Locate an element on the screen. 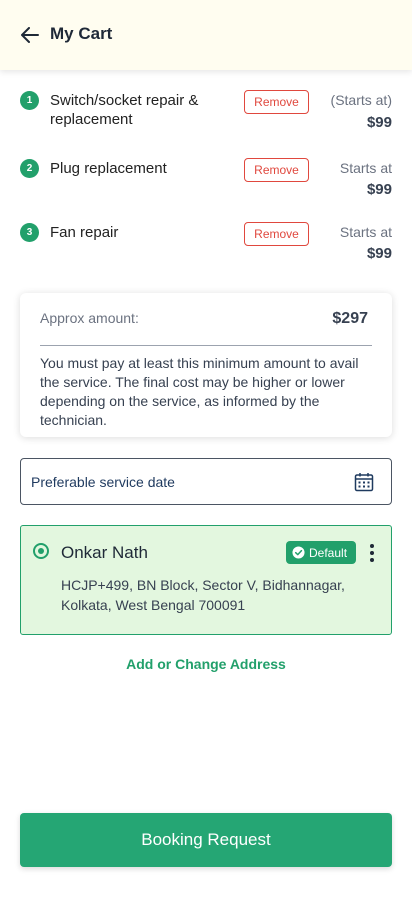 The width and height of the screenshot is (412, 917). calendar-button is located at coordinates (364, 482).